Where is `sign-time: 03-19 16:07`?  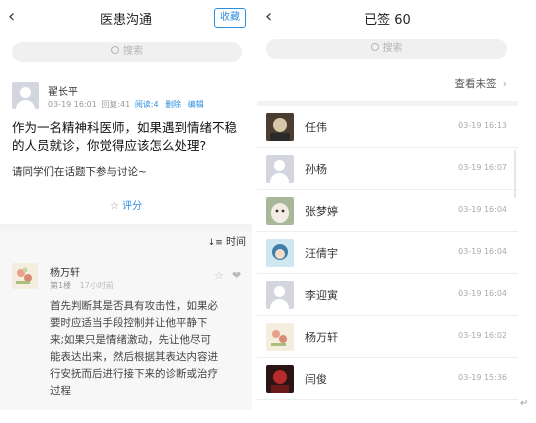
sign-time: 03-19 16:07 is located at coordinates (482, 167).